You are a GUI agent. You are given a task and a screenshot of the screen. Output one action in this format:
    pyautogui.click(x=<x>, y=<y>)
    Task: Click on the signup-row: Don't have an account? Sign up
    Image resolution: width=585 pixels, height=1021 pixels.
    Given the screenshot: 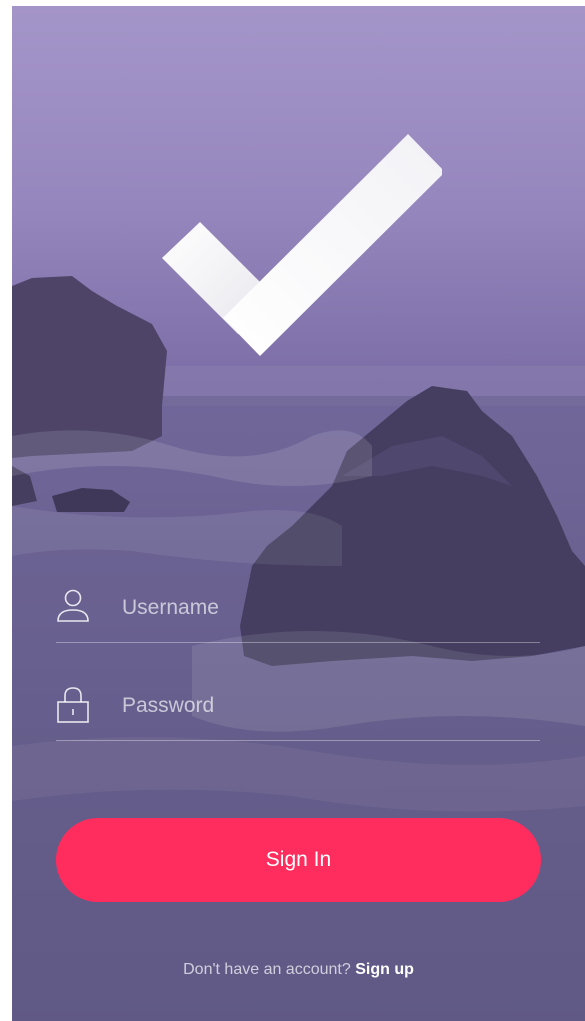 What is the action you would take?
    pyautogui.click(x=298, y=970)
    